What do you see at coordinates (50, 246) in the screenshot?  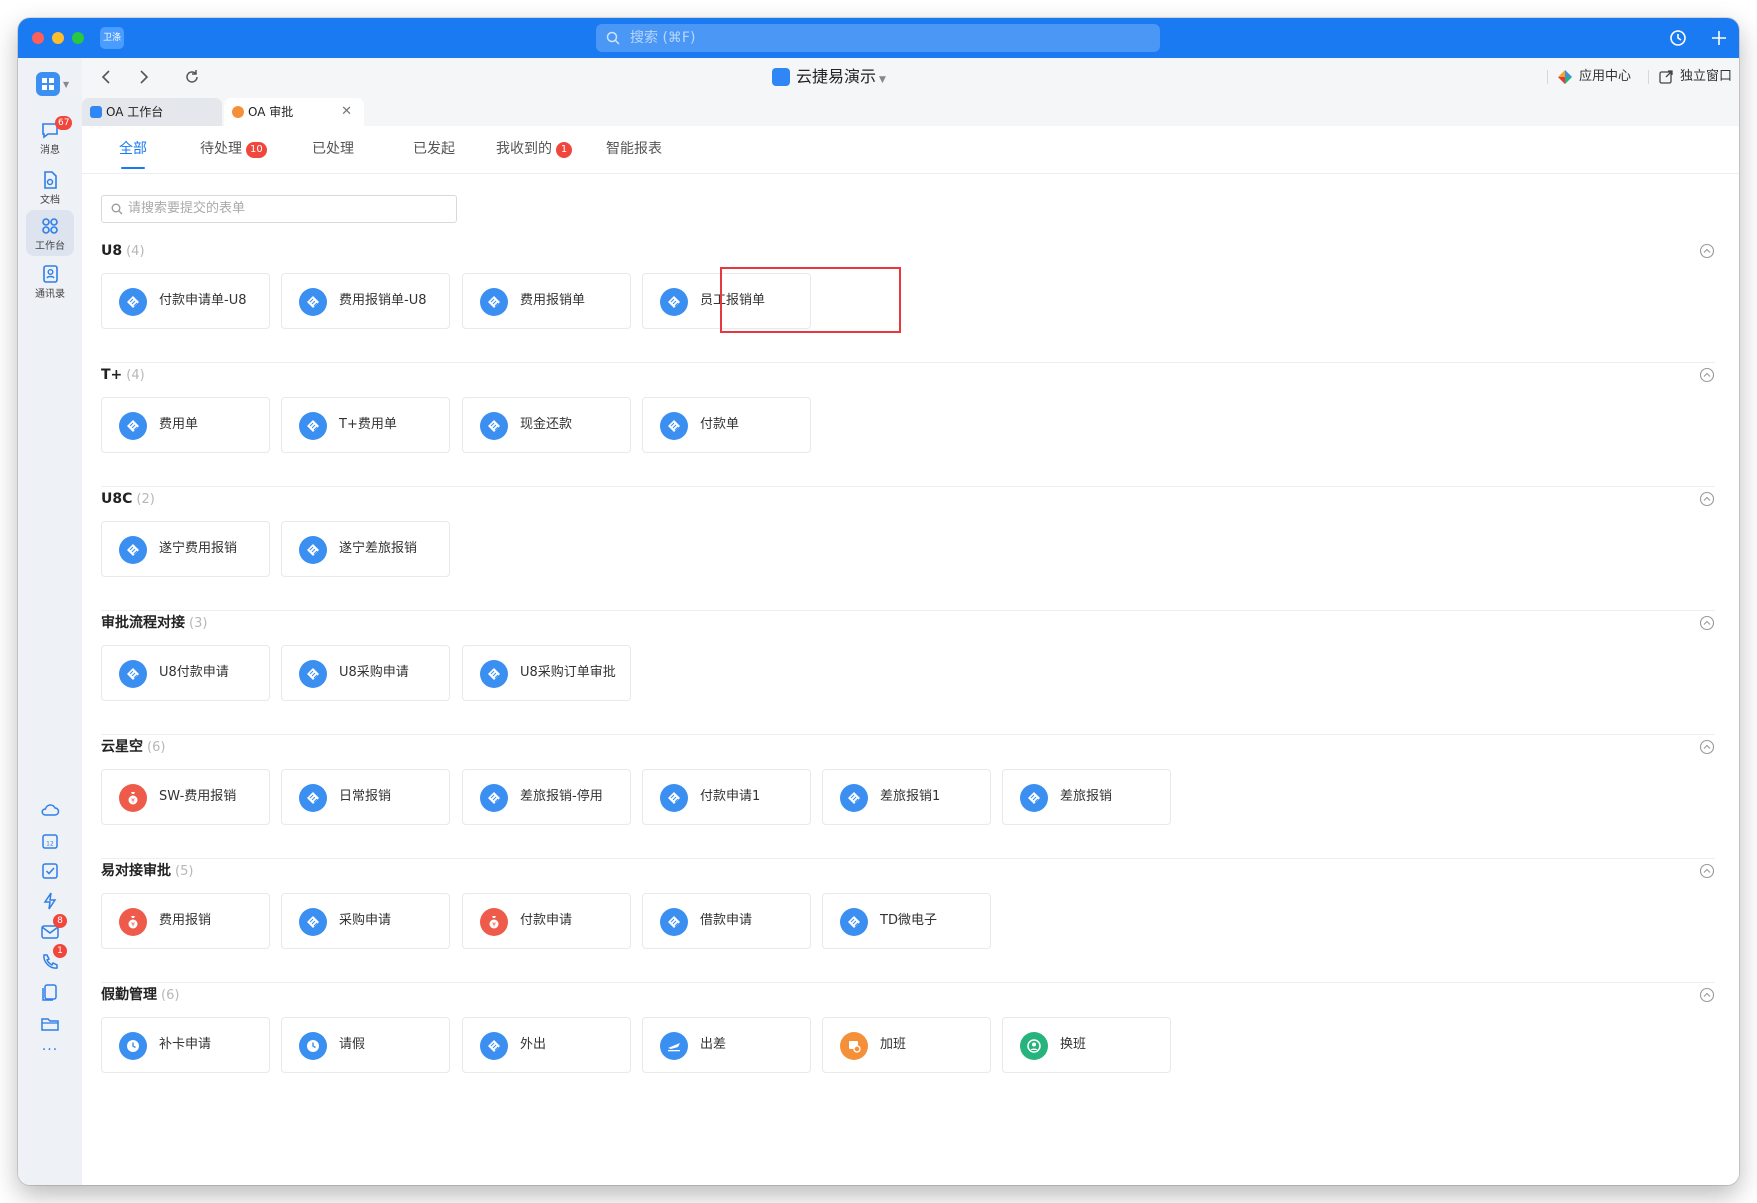 I see `sidebar-item-label: 工作台` at bounding box center [50, 246].